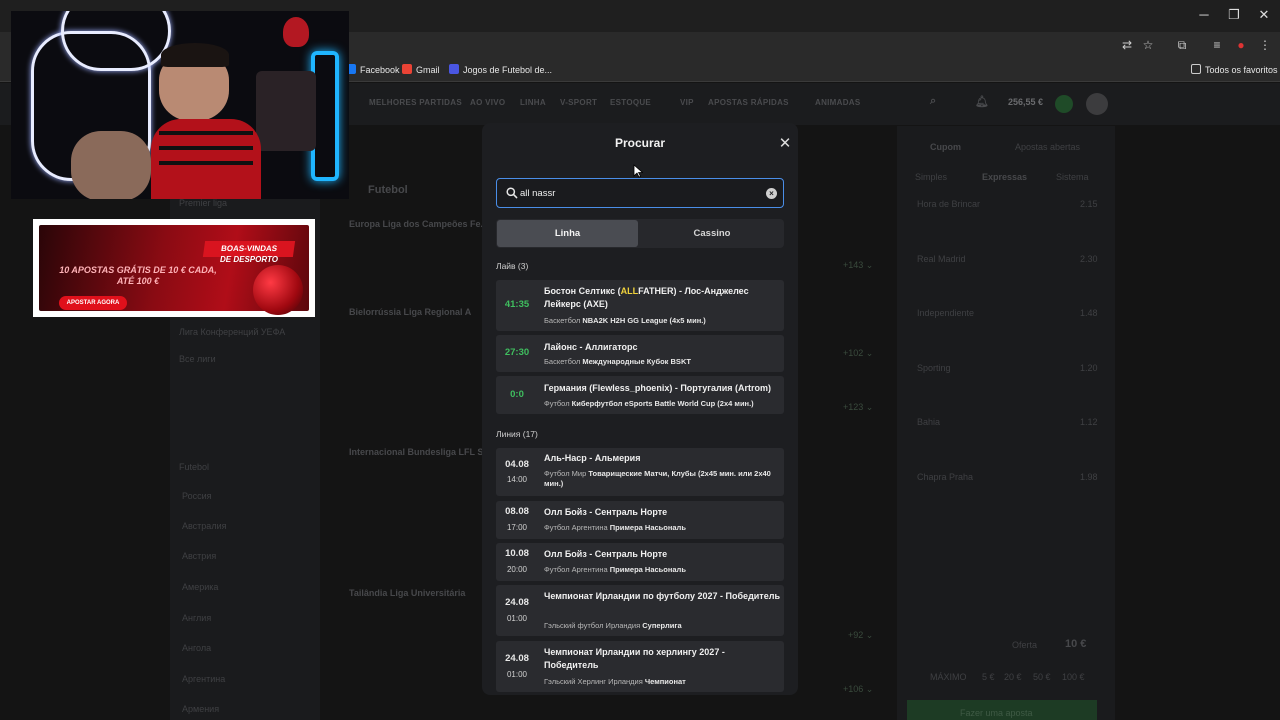 Image resolution: width=1280 pixels, height=720 pixels. Describe the element at coordinates (380, 70) in the screenshot. I see `bookmark-label: Facebook` at that location.